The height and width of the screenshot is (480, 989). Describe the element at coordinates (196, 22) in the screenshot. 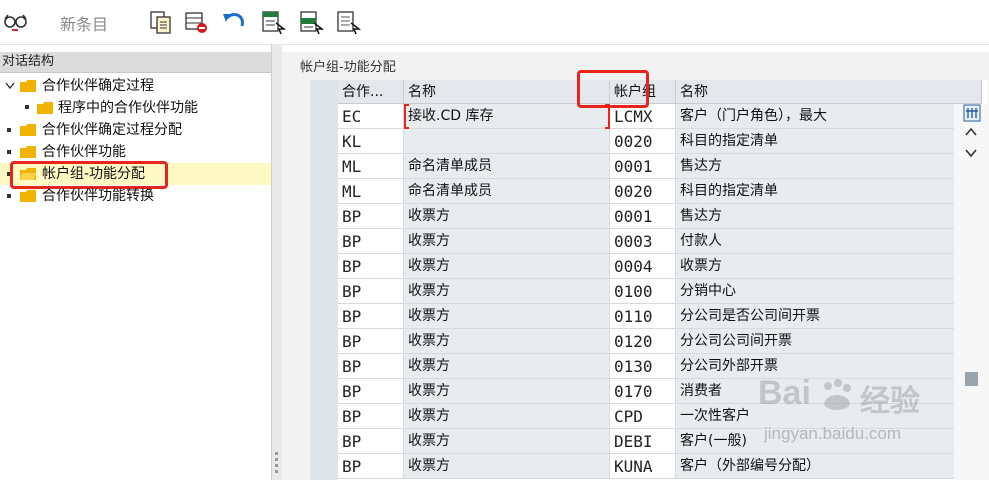

I see `delete-icon` at that location.